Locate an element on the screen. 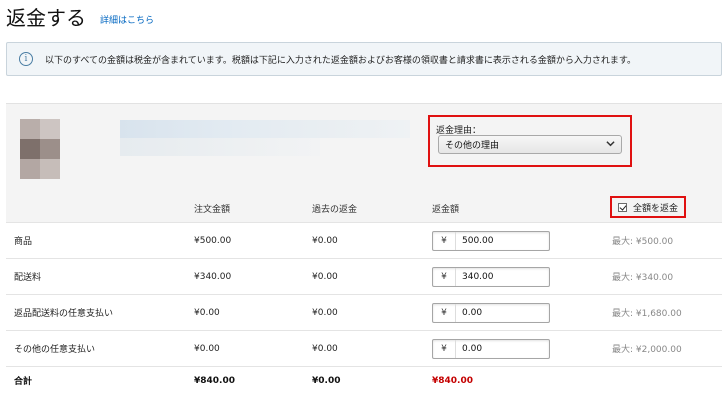 The image size is (728, 398). product-thumbnail is located at coordinates (40, 149).